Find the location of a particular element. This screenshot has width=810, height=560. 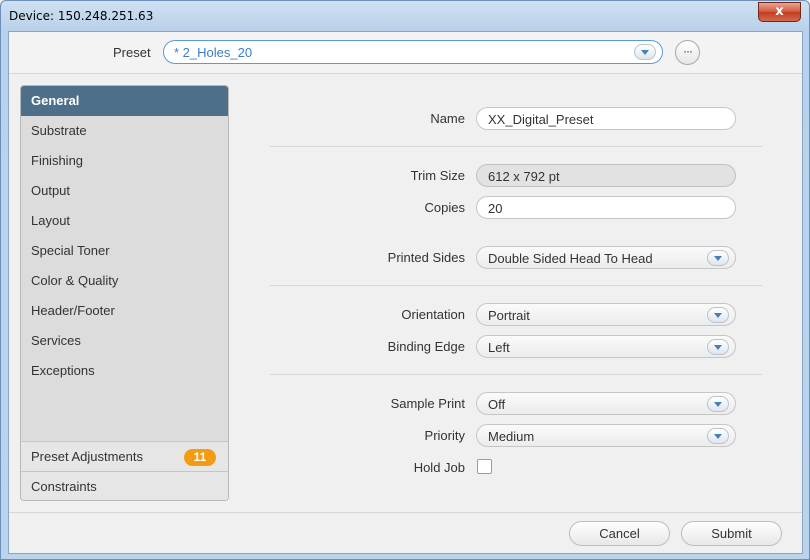

hold-job-checkbox is located at coordinates (484, 466).